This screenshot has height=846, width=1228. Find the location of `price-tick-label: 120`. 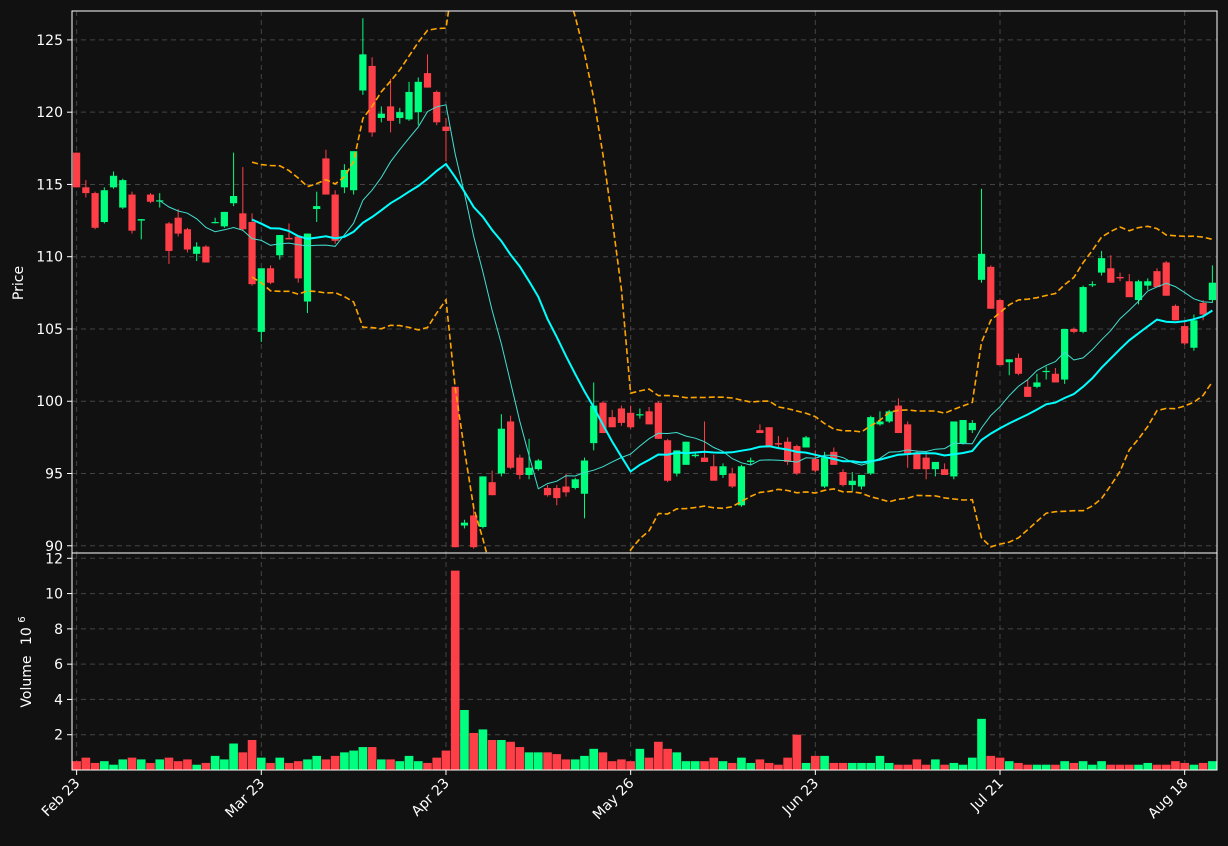

price-tick-label: 120 is located at coordinates (49, 113).